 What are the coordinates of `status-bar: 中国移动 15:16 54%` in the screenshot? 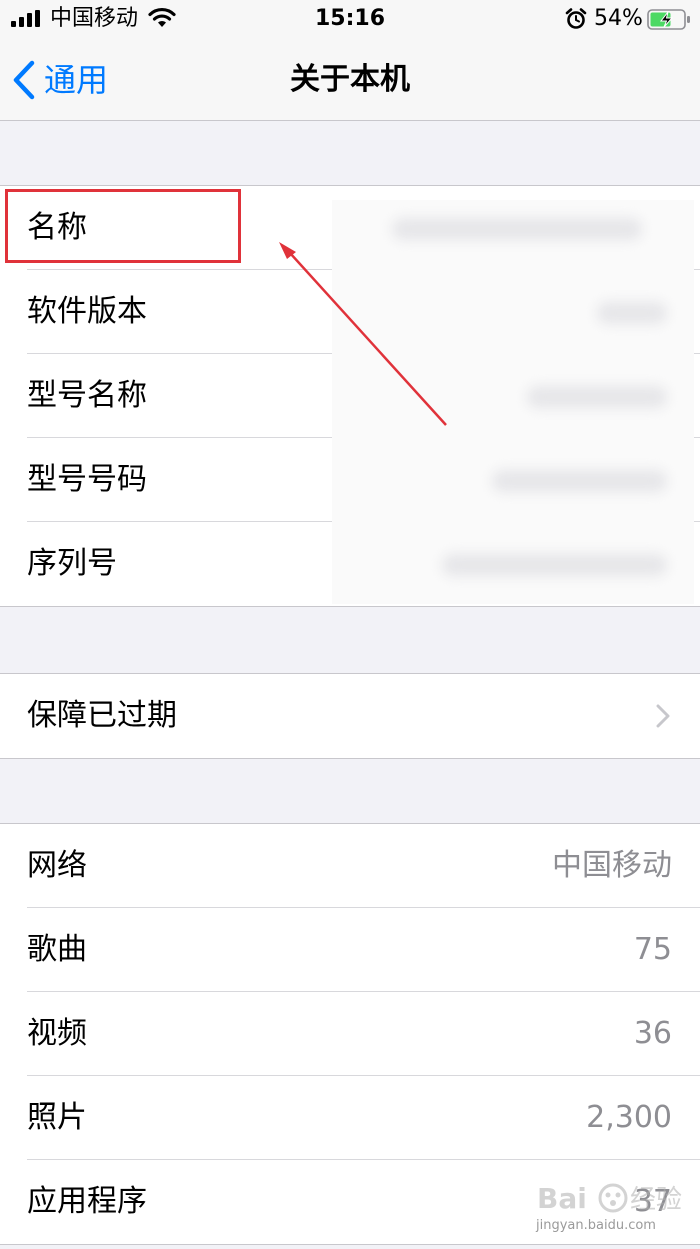 It's located at (350, 20).